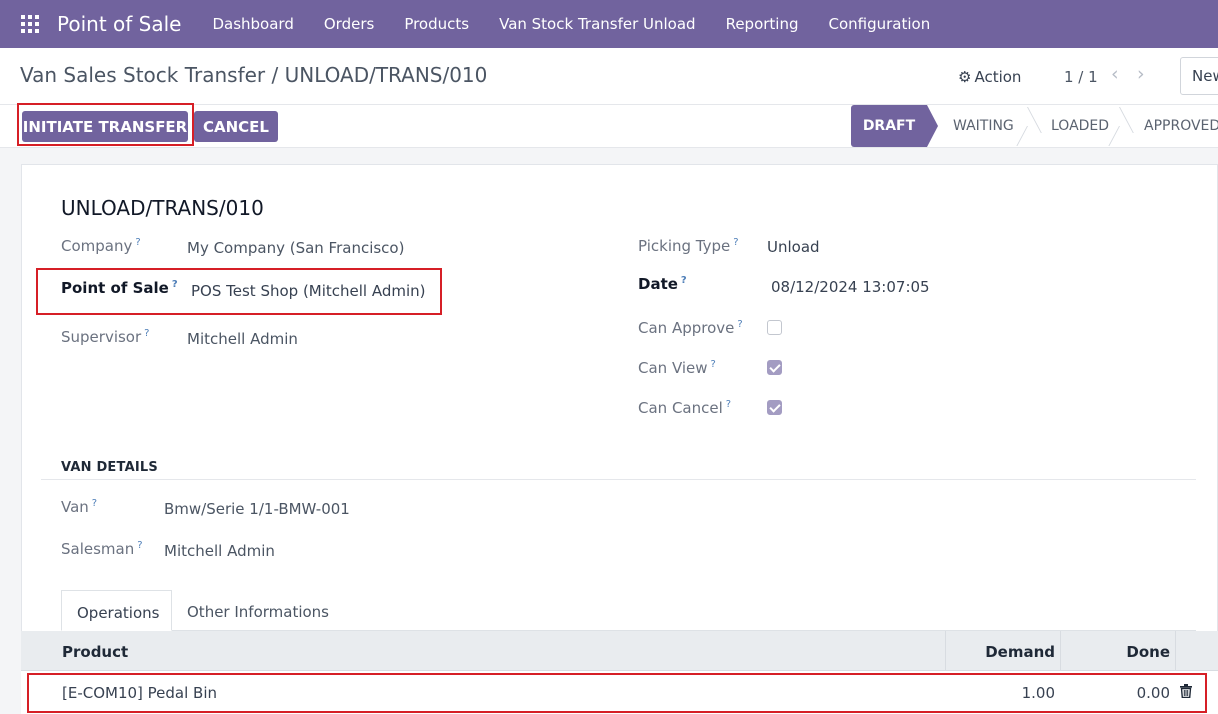  Describe the element at coordinates (257, 509) in the screenshot. I see `van-field: Bmw/Serie 1/1-BMW-001` at that location.